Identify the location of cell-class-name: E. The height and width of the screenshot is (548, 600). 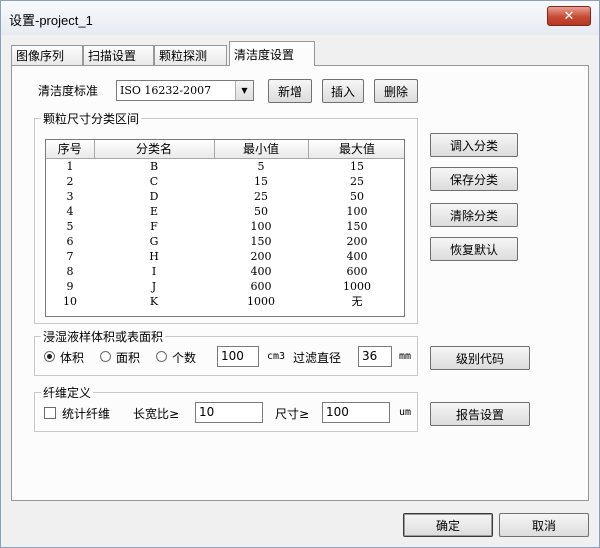
(154, 211).